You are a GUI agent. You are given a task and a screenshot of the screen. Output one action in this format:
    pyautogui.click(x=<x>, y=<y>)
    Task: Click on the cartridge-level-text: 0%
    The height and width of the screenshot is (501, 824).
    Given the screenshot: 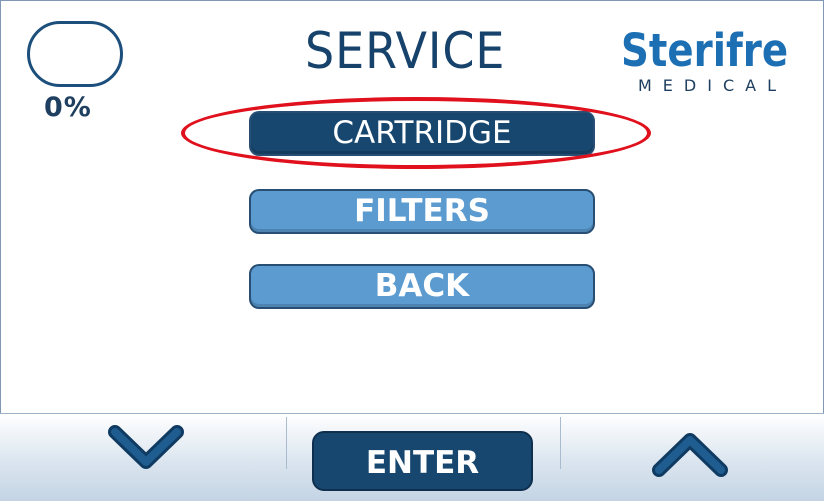 What is the action you would take?
    pyautogui.click(x=68, y=107)
    